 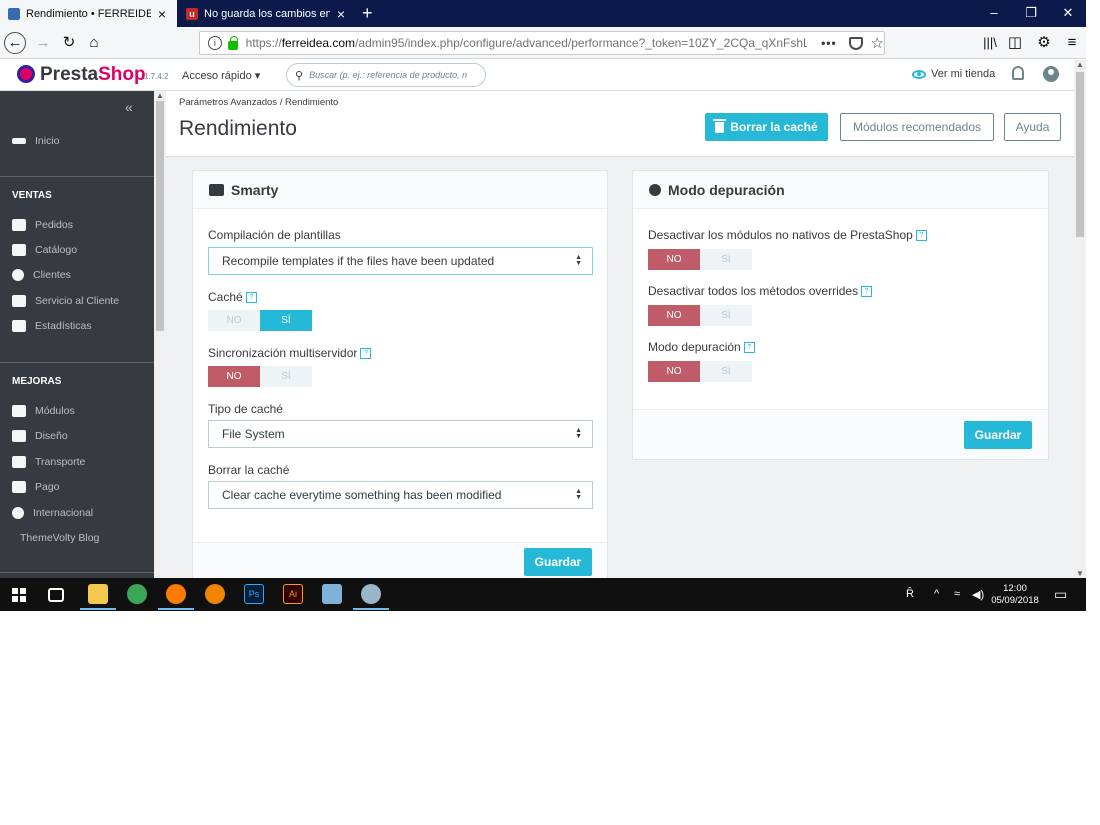 What do you see at coordinates (1015, 588) in the screenshot?
I see `clock-time: 12:00` at bounding box center [1015, 588].